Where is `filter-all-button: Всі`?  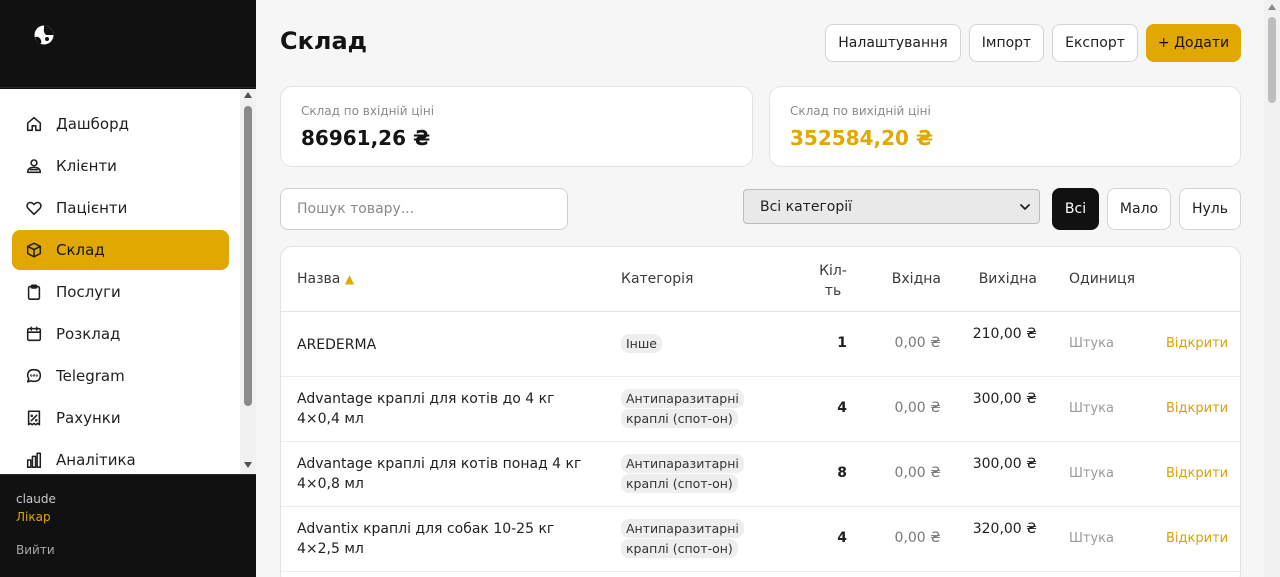 filter-all-button: Всі is located at coordinates (1075, 209).